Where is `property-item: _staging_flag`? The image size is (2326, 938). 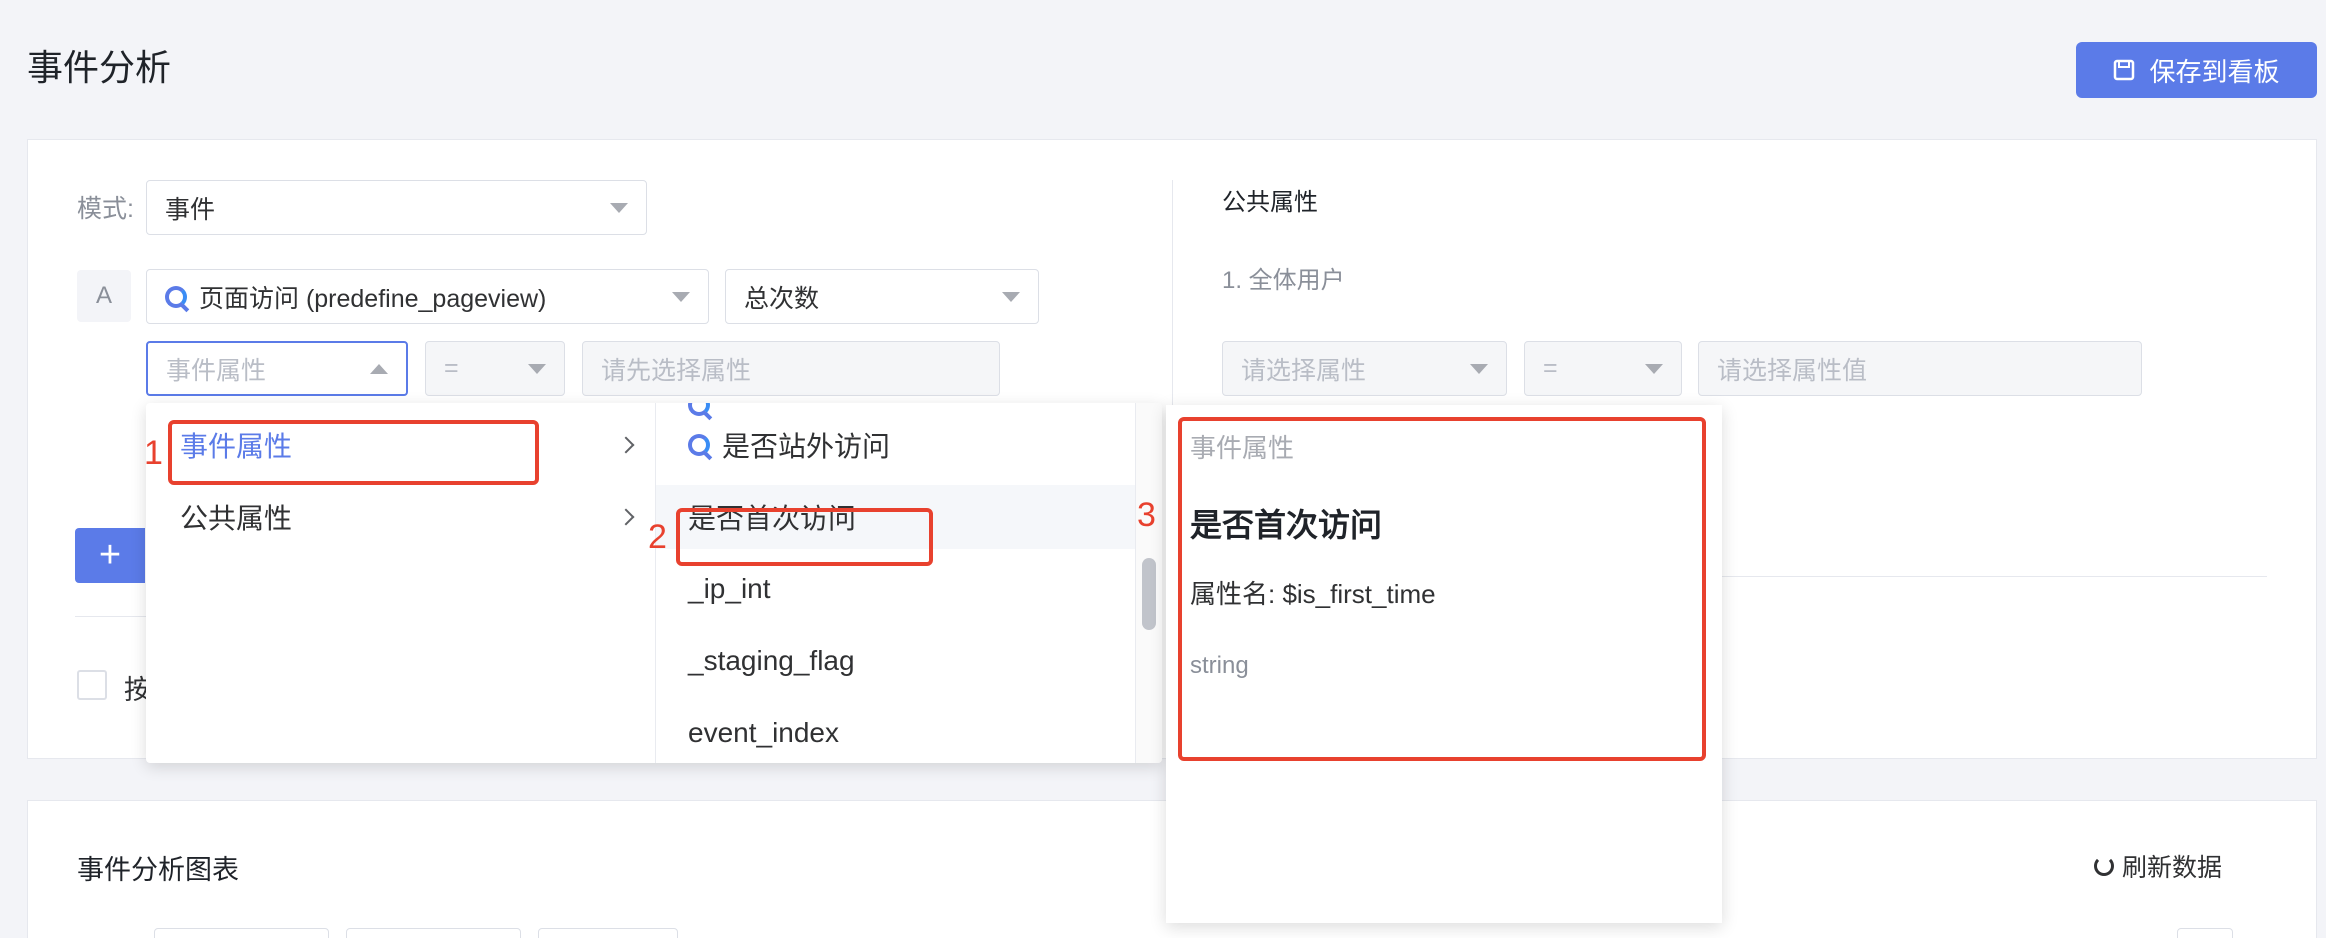
property-item: _staging_flag is located at coordinates (895, 661).